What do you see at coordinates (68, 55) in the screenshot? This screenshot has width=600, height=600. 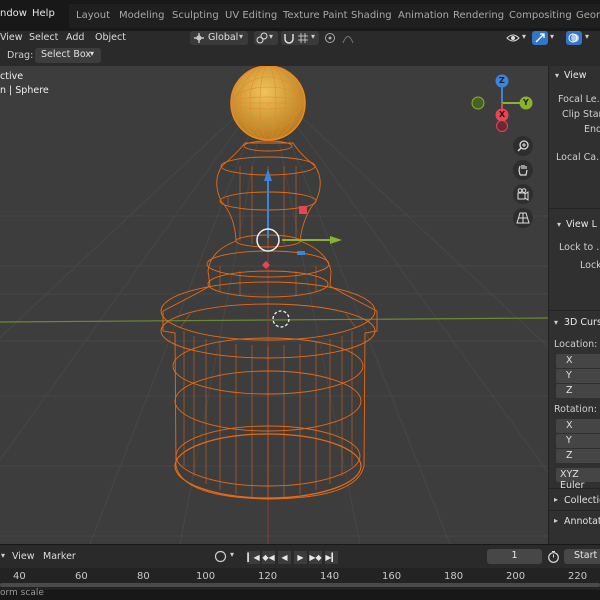 I see `drag-select-dropdown: Select Box ▾` at bounding box center [68, 55].